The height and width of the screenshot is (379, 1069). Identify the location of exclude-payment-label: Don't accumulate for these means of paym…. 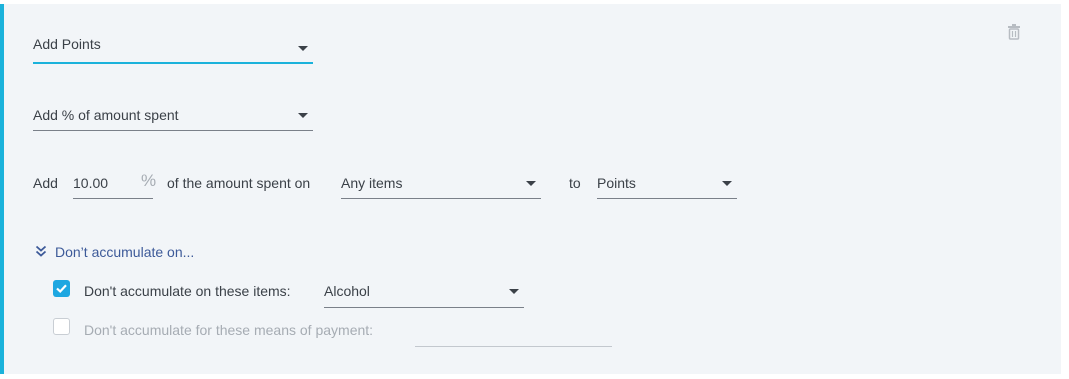
(229, 330).